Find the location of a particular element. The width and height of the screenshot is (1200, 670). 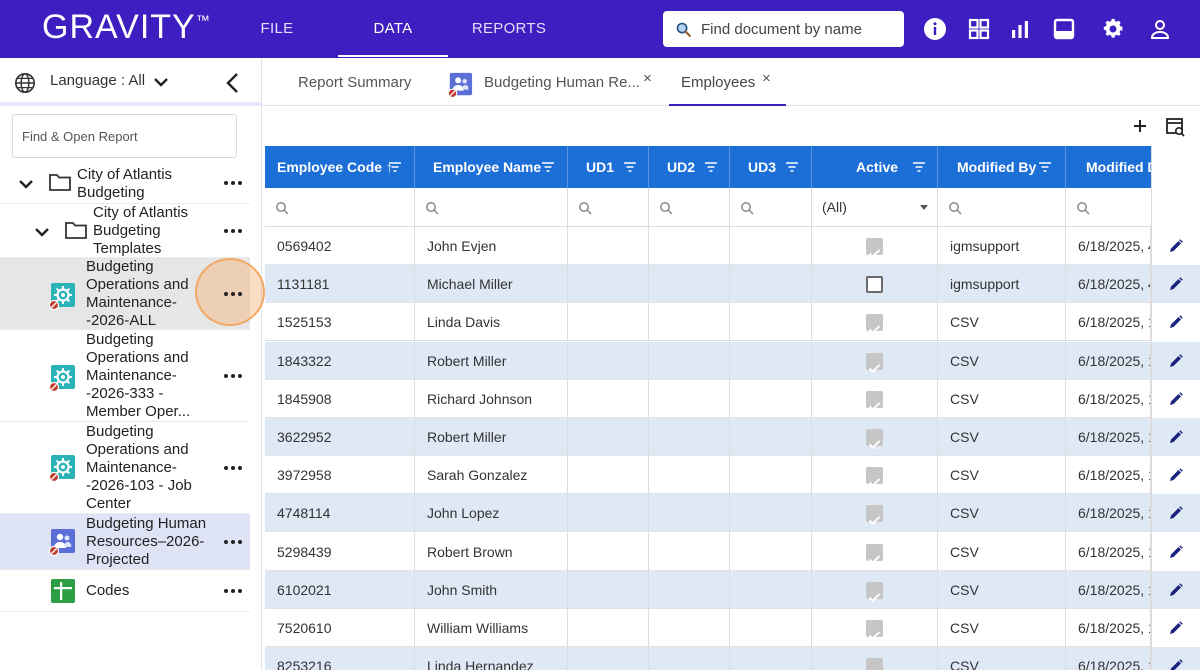

cell-employee-name: John Evjen is located at coordinates (491, 246).